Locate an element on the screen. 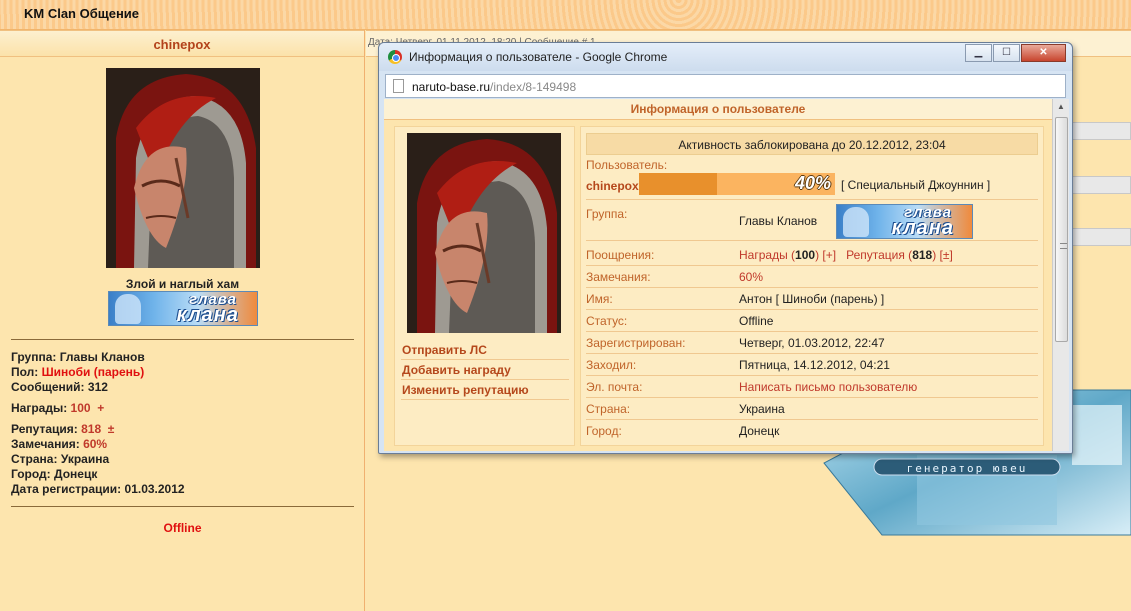  window-controls: ▁ ☐ ✕ is located at coordinates (1015, 53).